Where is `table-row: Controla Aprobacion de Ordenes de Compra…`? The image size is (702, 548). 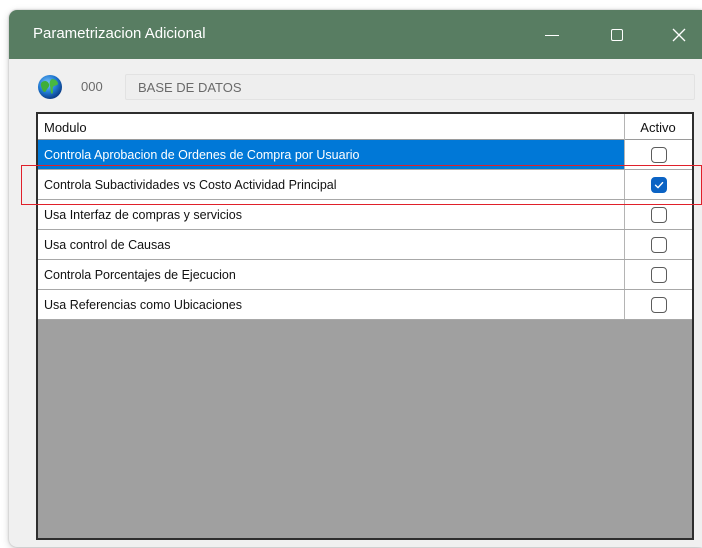 table-row: Controla Aprobacion de Ordenes de Compra… is located at coordinates (365, 155).